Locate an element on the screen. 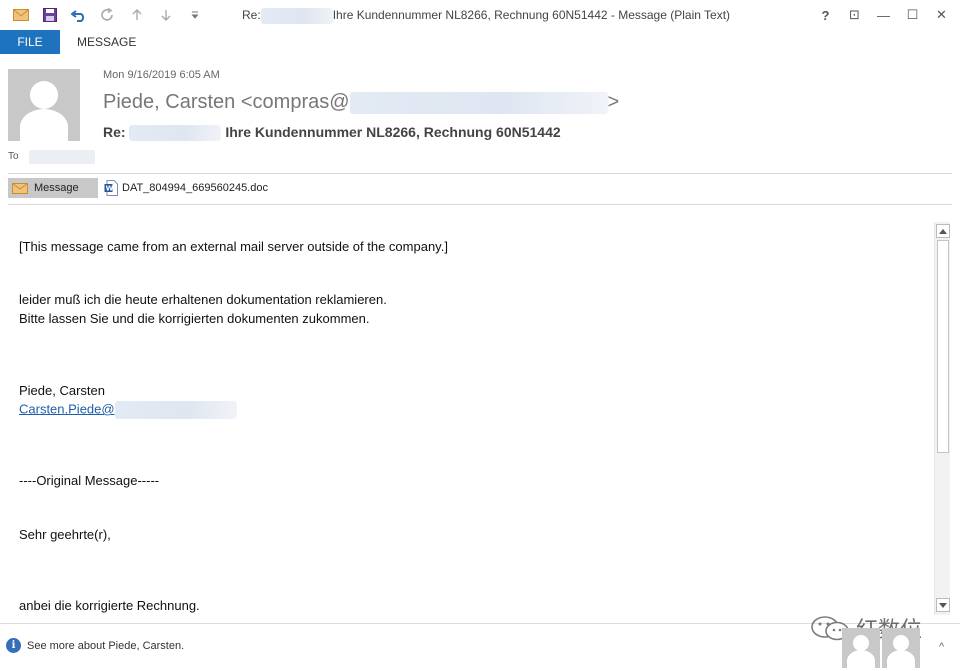 This screenshot has width=960, height=671. window-controls: ? ⊡ — ☐ ✕ is located at coordinates (883, 15).